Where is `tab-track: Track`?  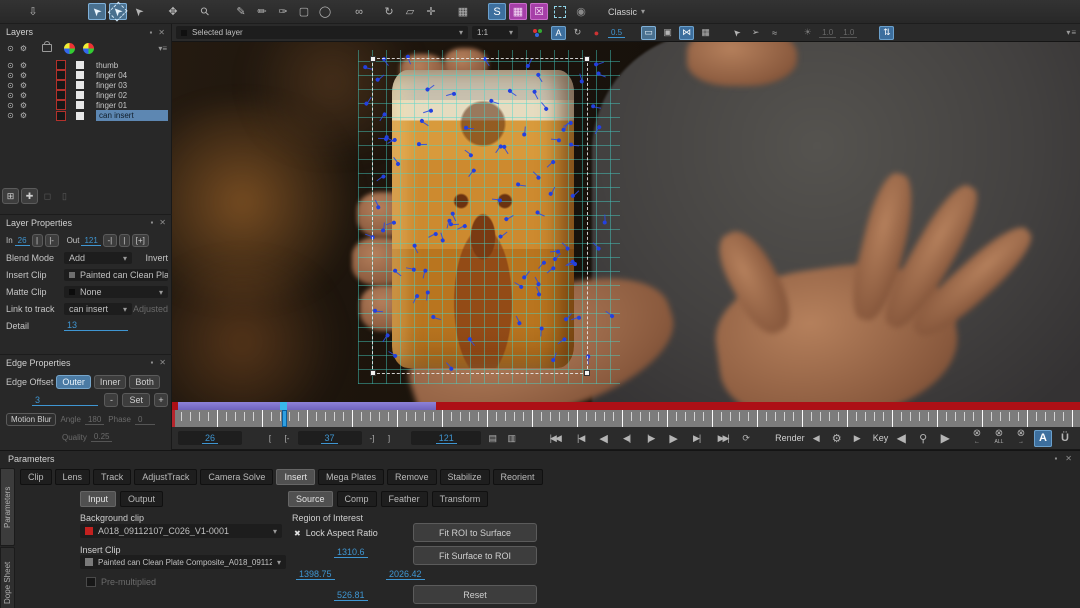 tab-track: Track is located at coordinates (112, 477).